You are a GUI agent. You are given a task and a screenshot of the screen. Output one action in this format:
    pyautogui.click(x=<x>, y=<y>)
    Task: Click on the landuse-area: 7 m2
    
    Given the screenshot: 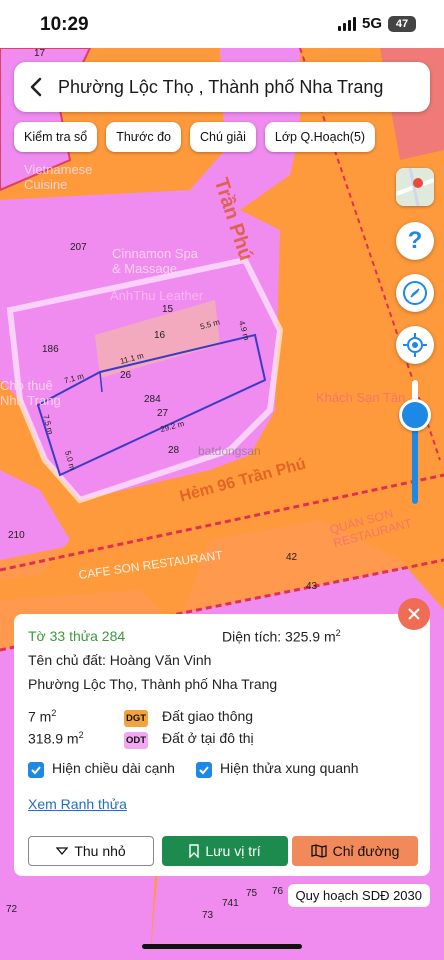 What is the action you would take?
    pyautogui.click(x=42, y=716)
    